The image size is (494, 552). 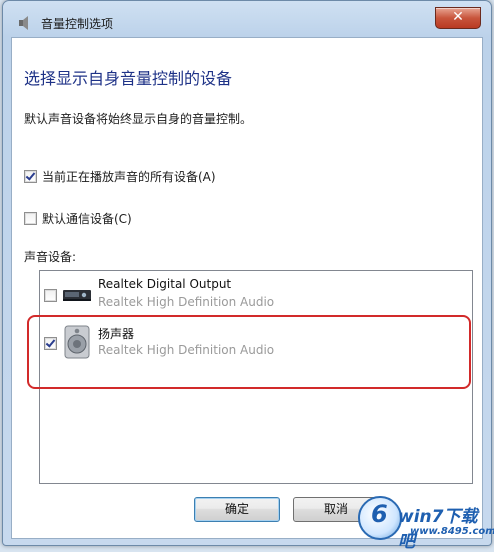 What do you see at coordinates (87, 219) in the screenshot?
I see `option-label: 默认通信设备(C)` at bounding box center [87, 219].